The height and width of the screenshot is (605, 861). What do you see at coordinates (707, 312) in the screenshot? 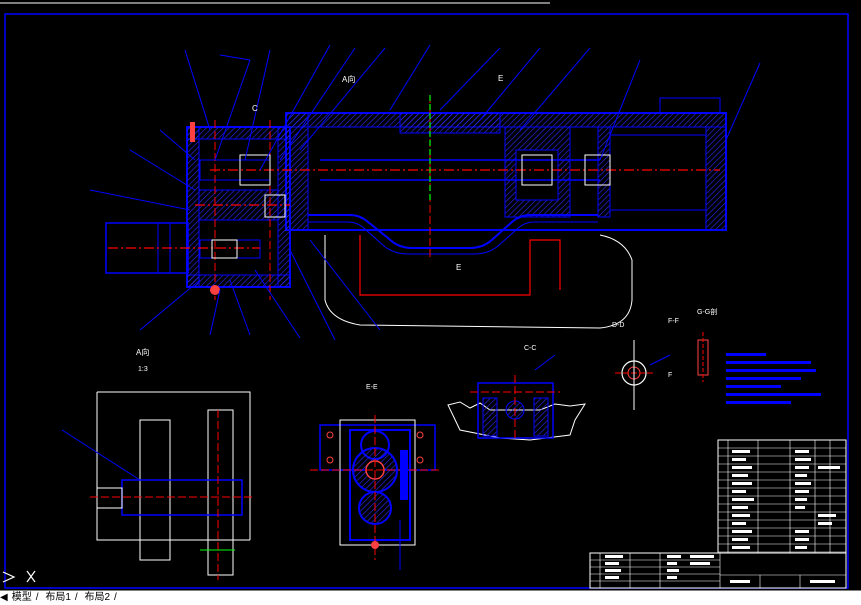
I see `label-section-g: G-G剖` at bounding box center [707, 312].